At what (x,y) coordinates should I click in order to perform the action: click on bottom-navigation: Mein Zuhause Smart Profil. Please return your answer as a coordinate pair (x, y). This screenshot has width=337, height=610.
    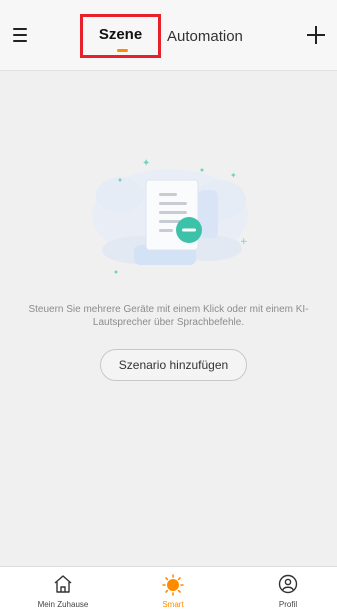
    Looking at the image, I should click on (168, 588).